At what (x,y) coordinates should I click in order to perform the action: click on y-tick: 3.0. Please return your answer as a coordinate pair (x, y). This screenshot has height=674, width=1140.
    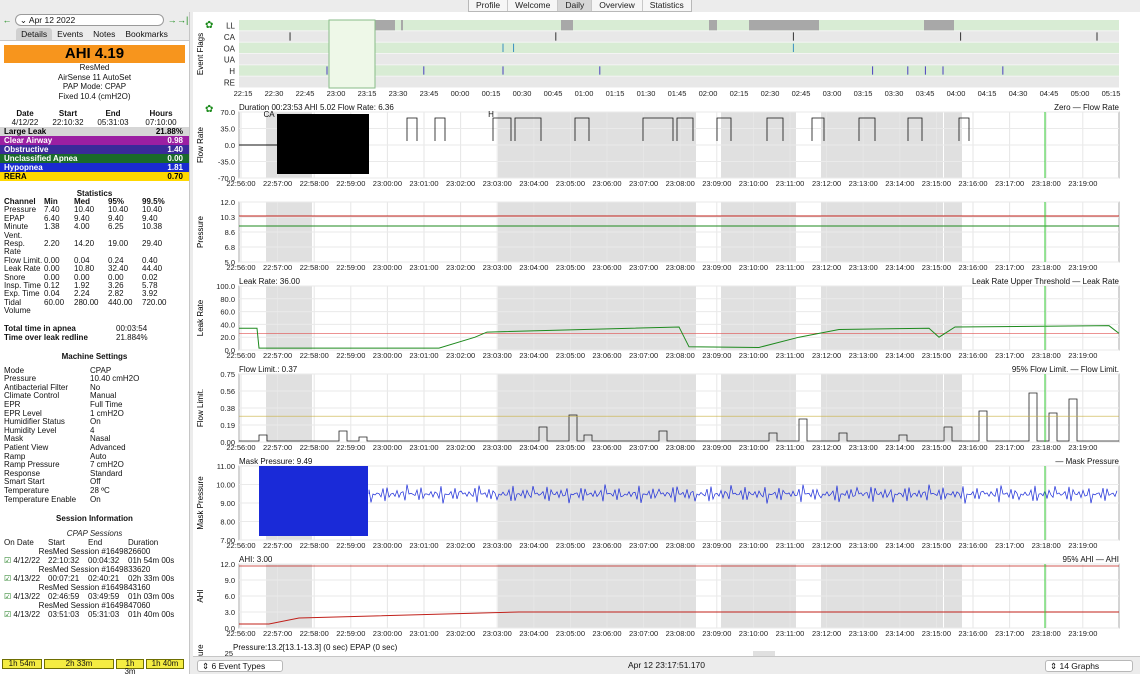
    Looking at the image, I should click on (230, 612).